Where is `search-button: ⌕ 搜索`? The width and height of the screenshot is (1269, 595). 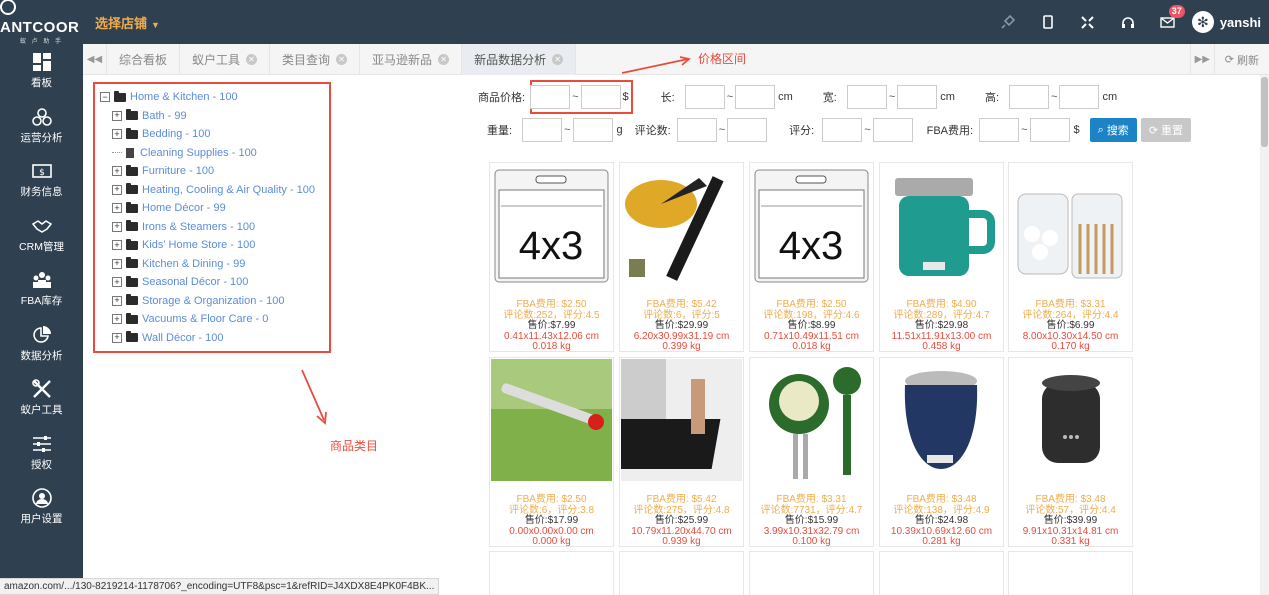 search-button: ⌕ 搜索 is located at coordinates (1113, 130).